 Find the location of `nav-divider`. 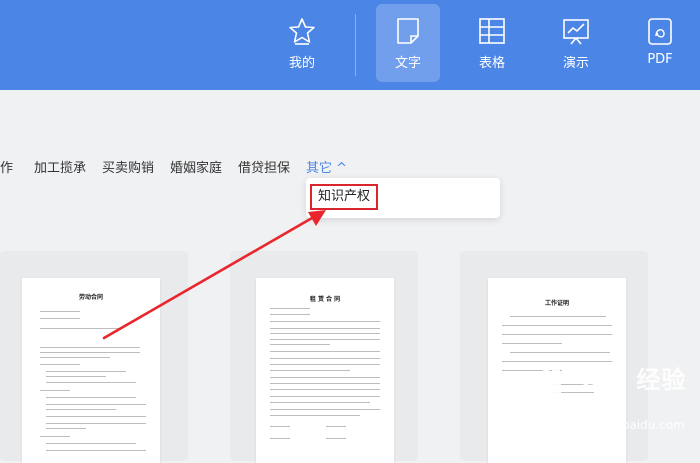

nav-divider is located at coordinates (355, 45).